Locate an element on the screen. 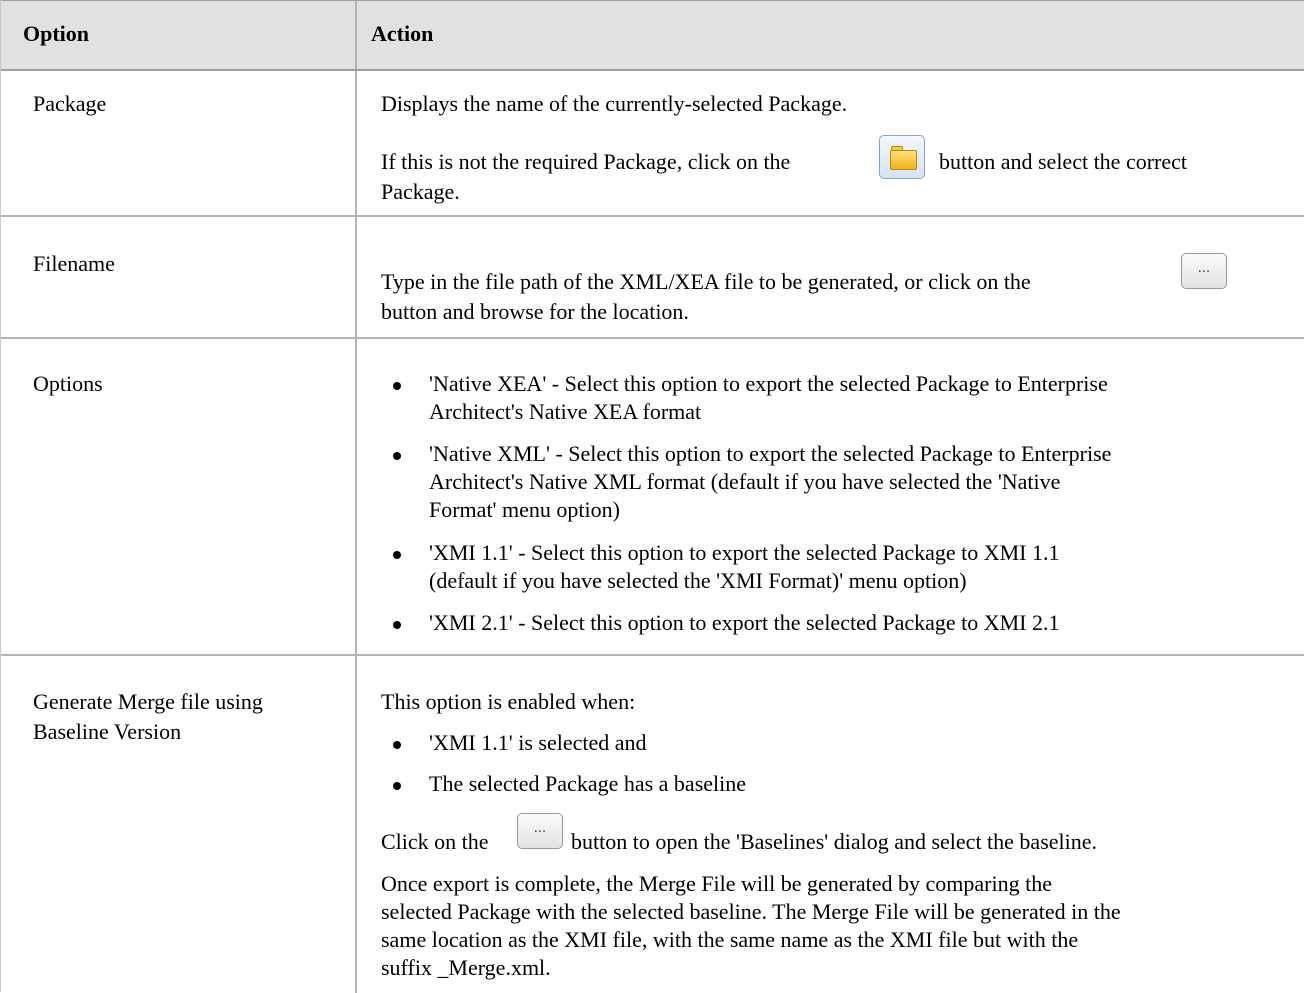 The width and height of the screenshot is (1304, 993). merge-b2: The selected Package has a baseline is located at coordinates (588, 783).